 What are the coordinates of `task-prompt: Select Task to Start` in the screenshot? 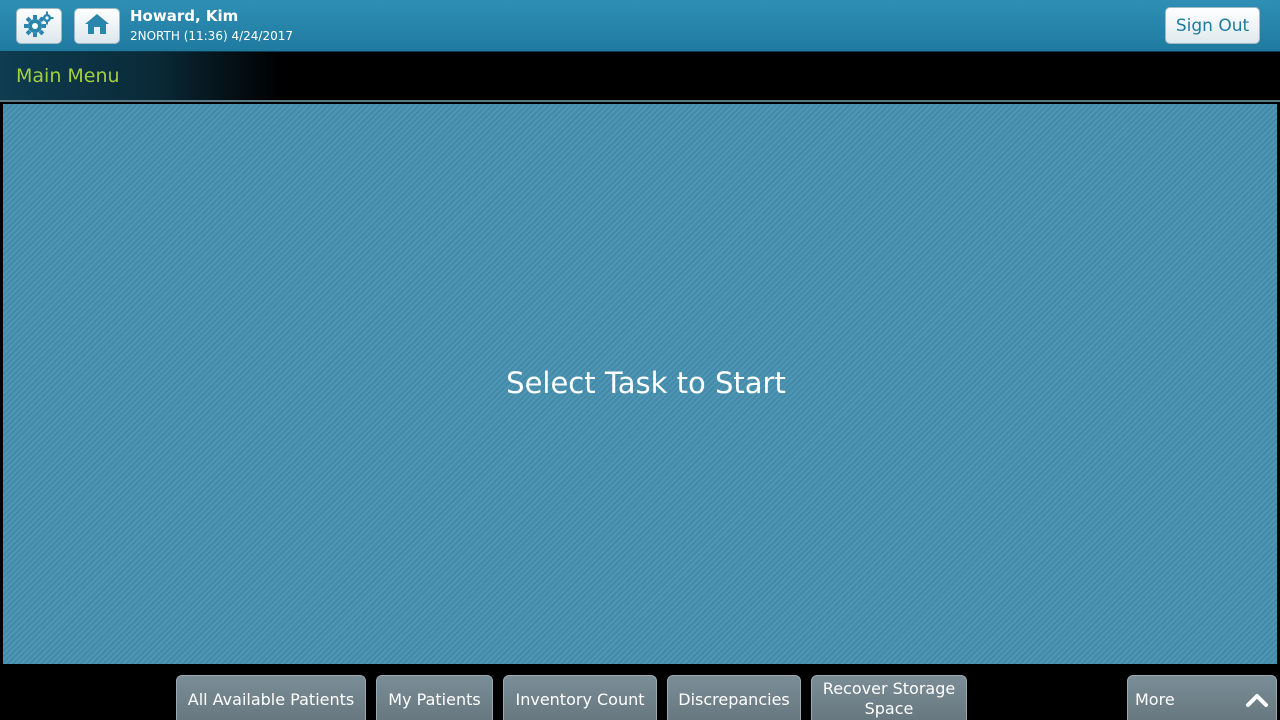 It's located at (646, 383).